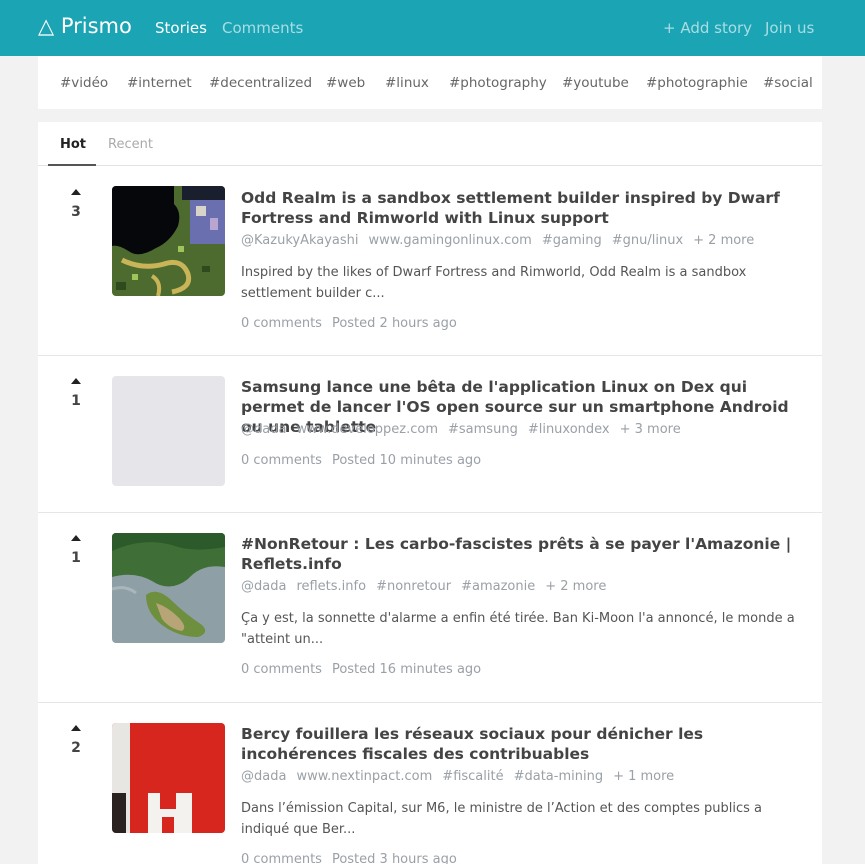 Image resolution: width=865 pixels, height=864 pixels. I want to click on brand-logo: △ Prismo, so click(85, 26).